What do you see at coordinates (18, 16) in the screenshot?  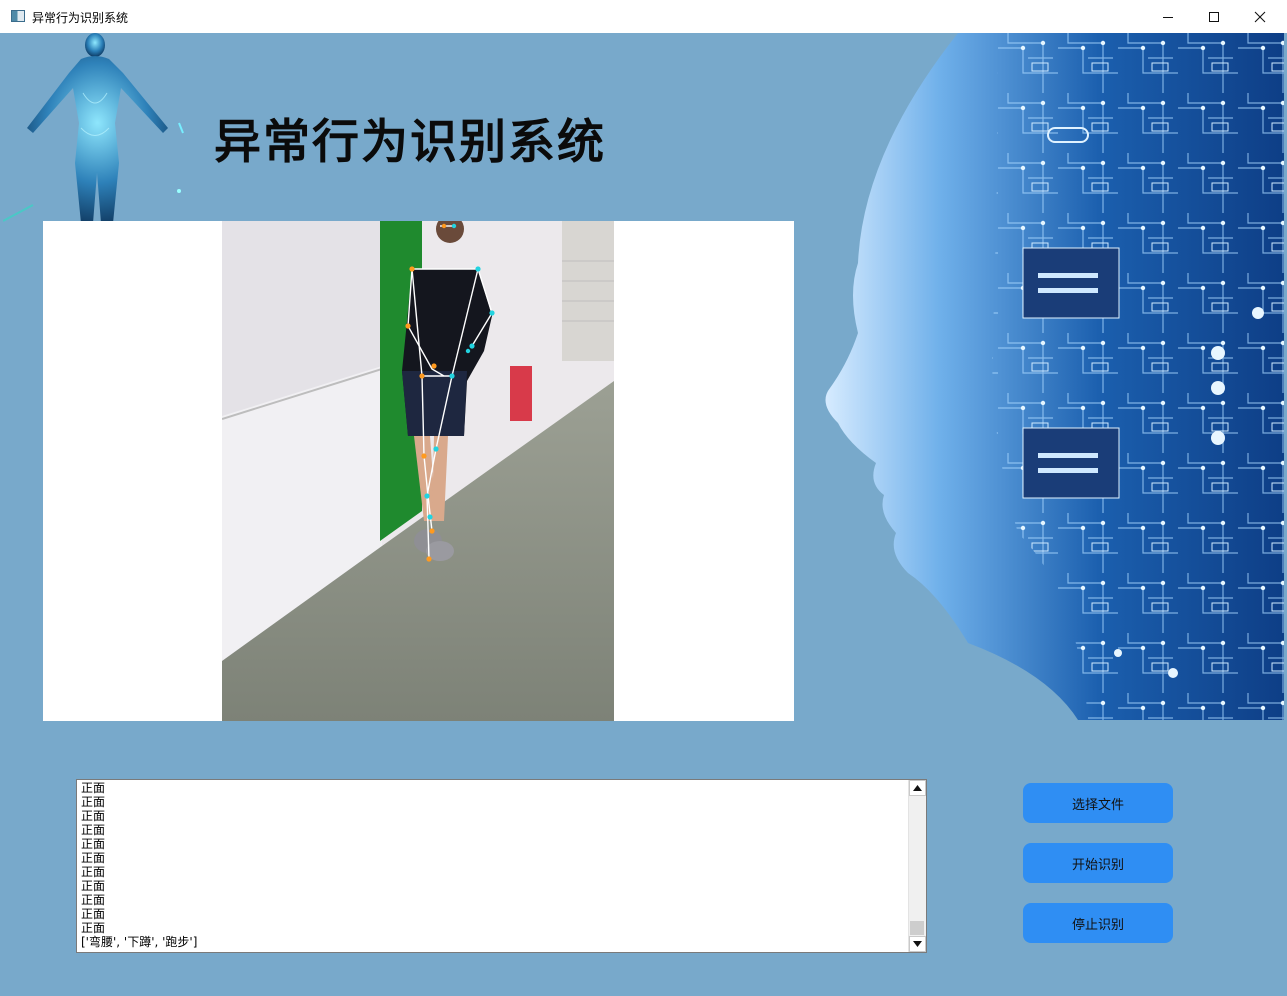 I see `app-icon` at bounding box center [18, 16].